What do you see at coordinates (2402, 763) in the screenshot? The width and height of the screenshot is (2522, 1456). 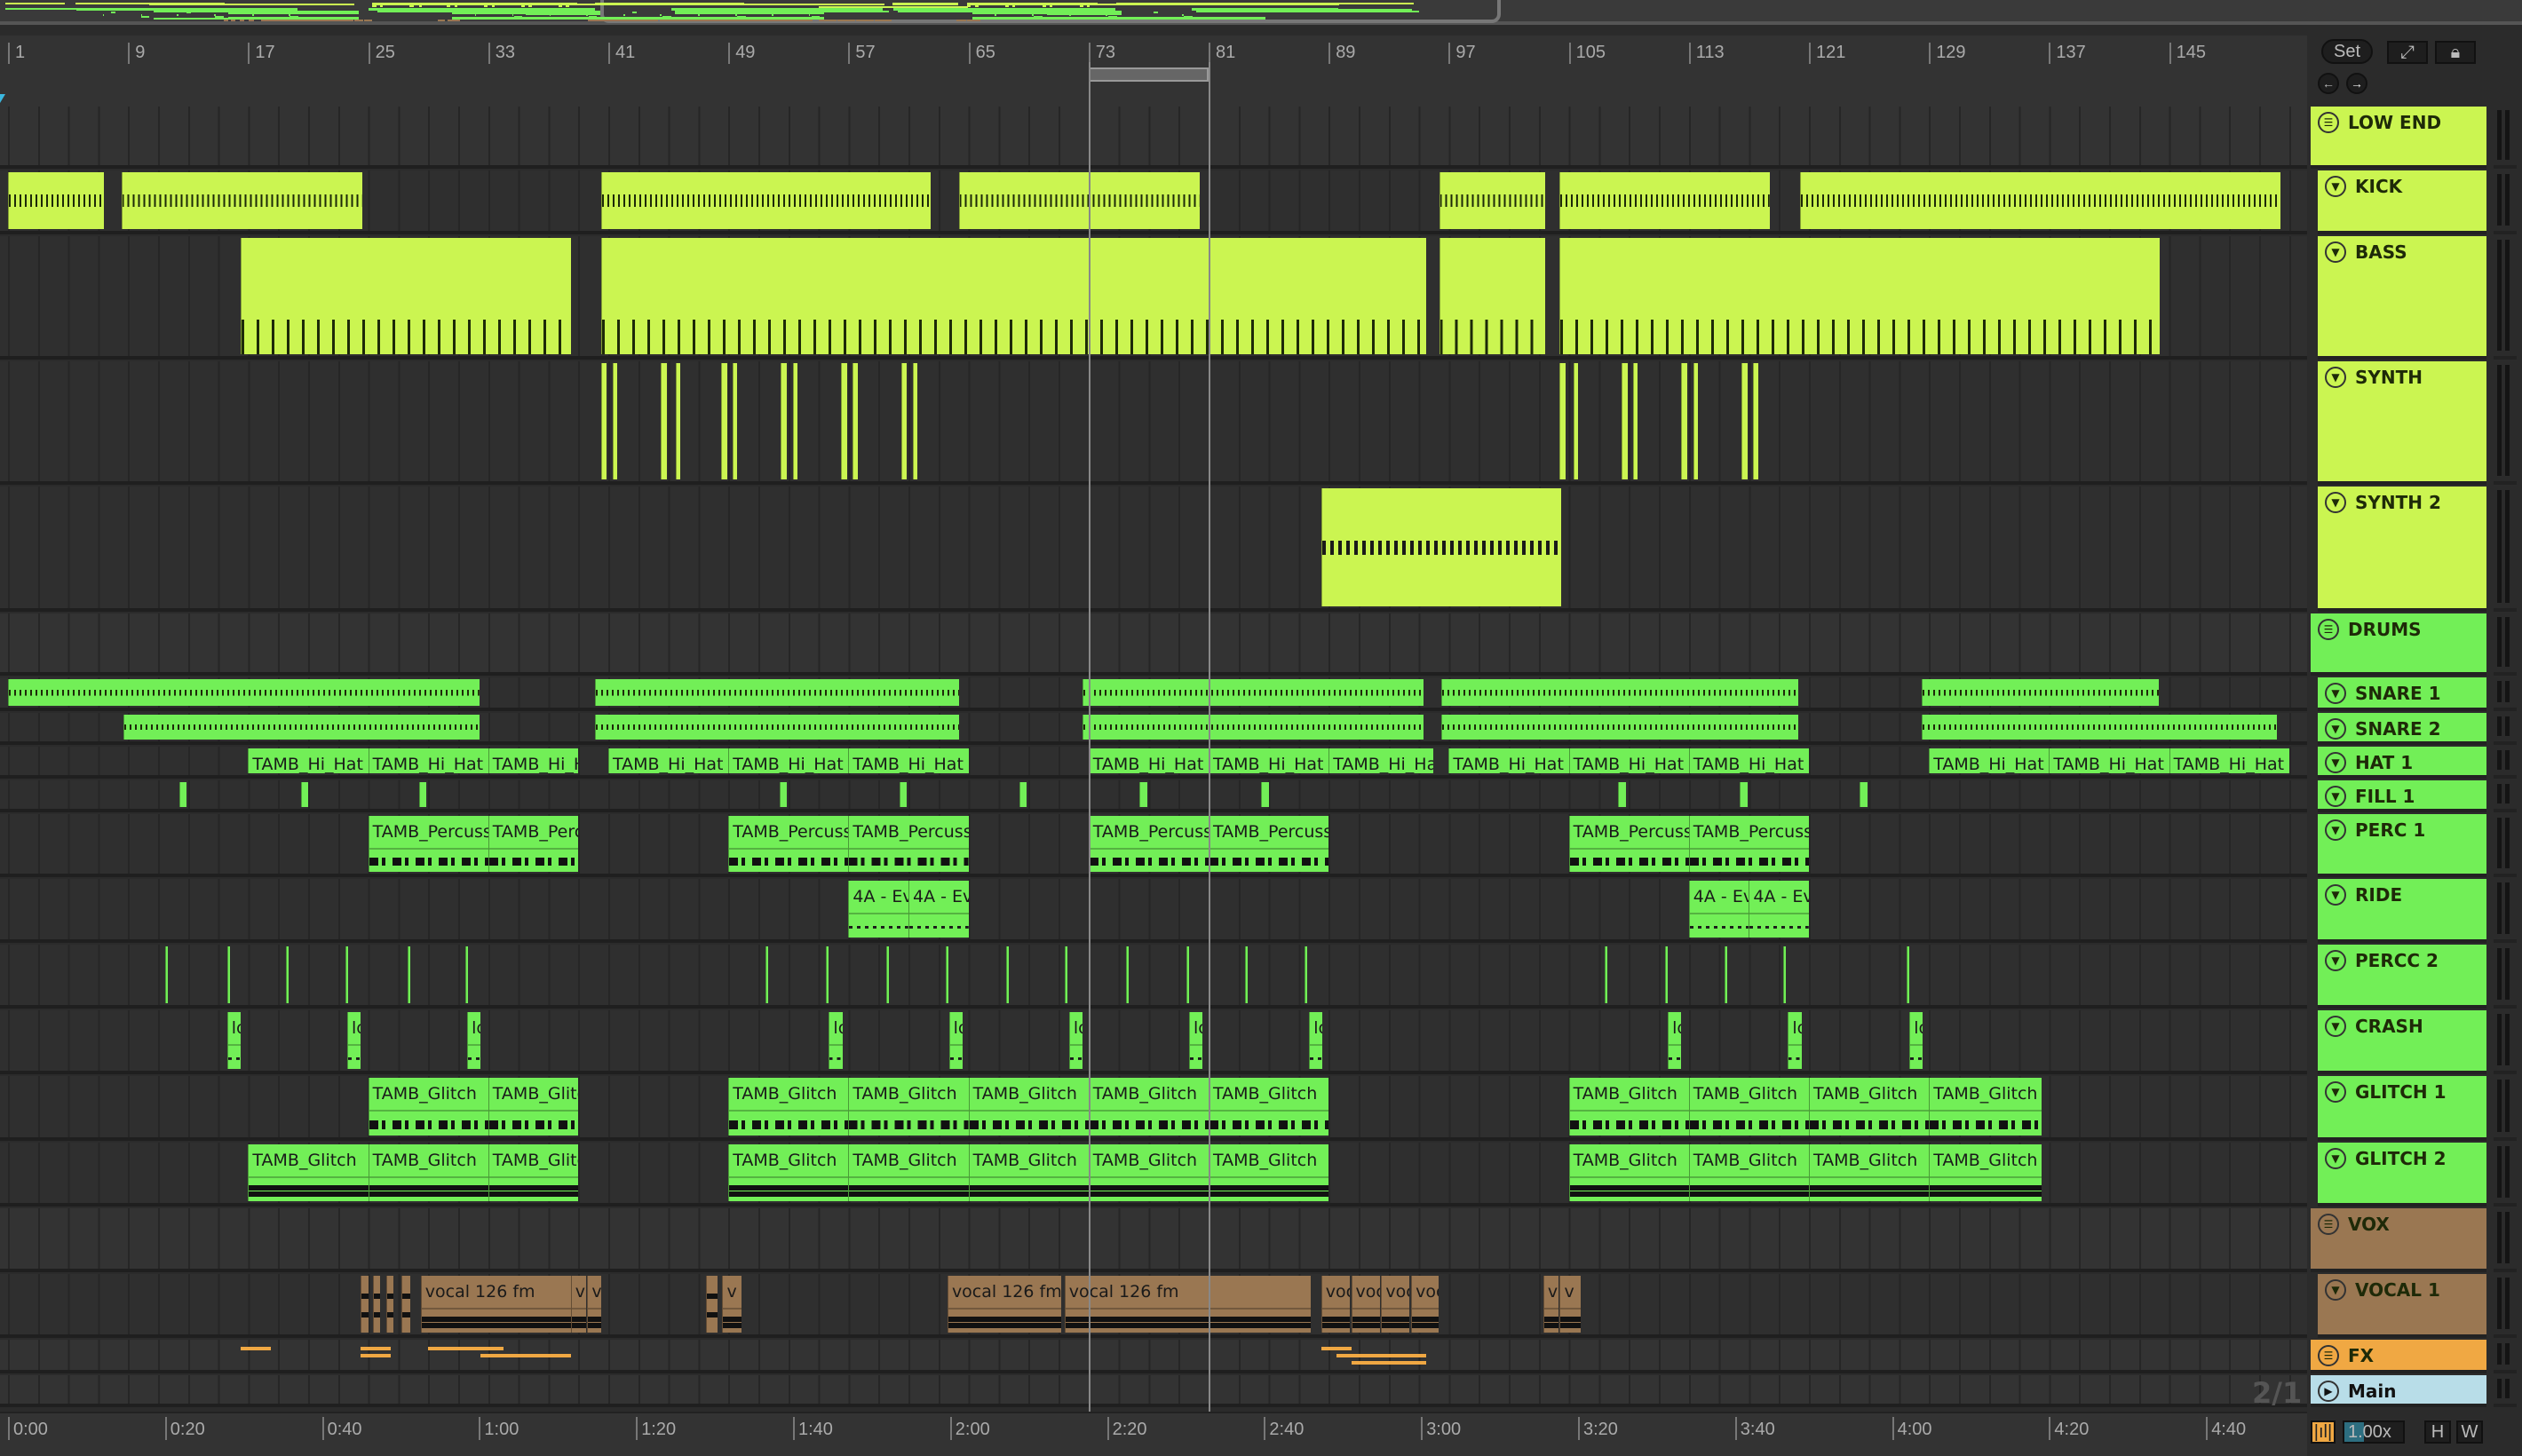 I see `track-header-hat-1: ▼ HAT 1` at bounding box center [2402, 763].